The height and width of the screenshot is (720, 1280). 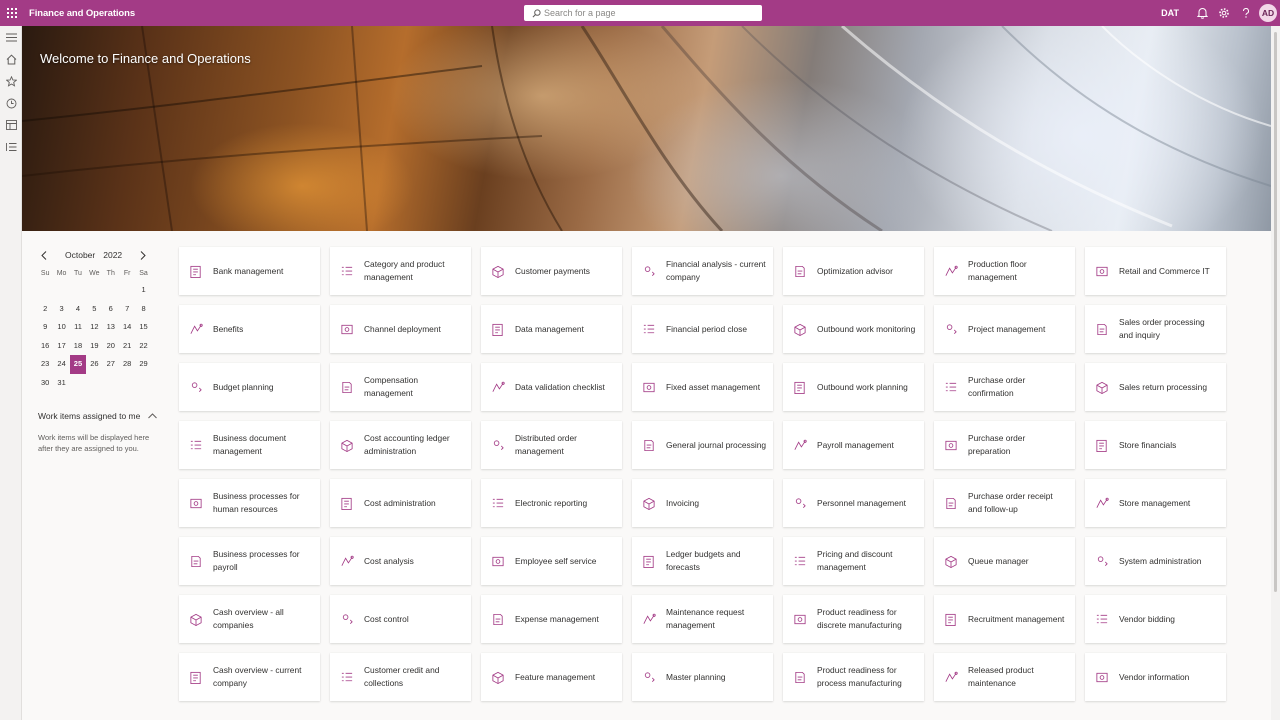 I want to click on calendar-day: 29, so click(x=143, y=364).